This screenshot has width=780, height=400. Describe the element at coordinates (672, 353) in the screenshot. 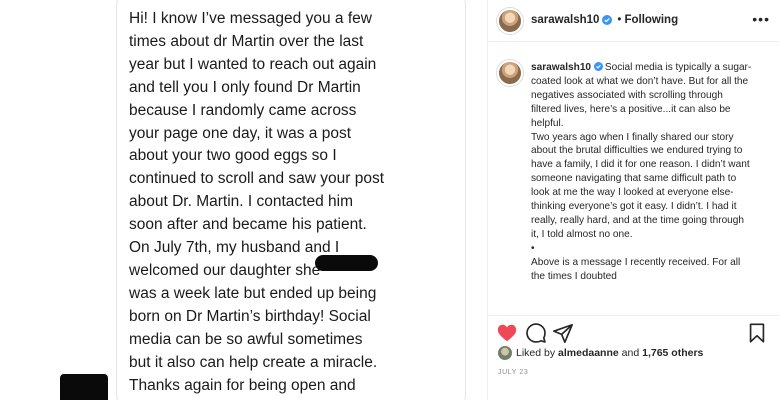

I see `likes-count: 1,765 others` at that location.